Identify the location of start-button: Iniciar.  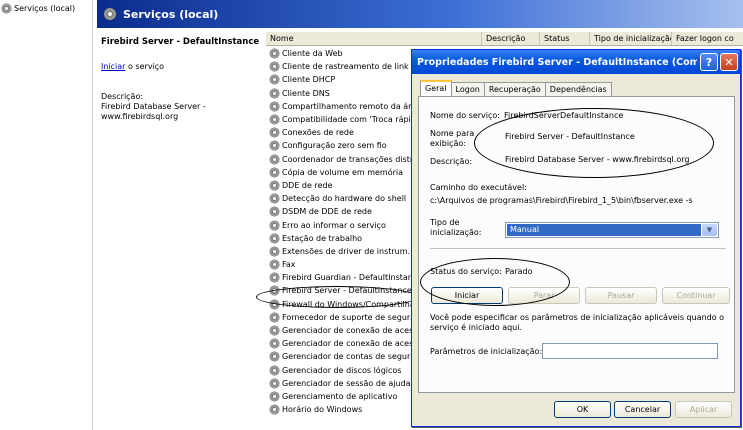
(467, 295).